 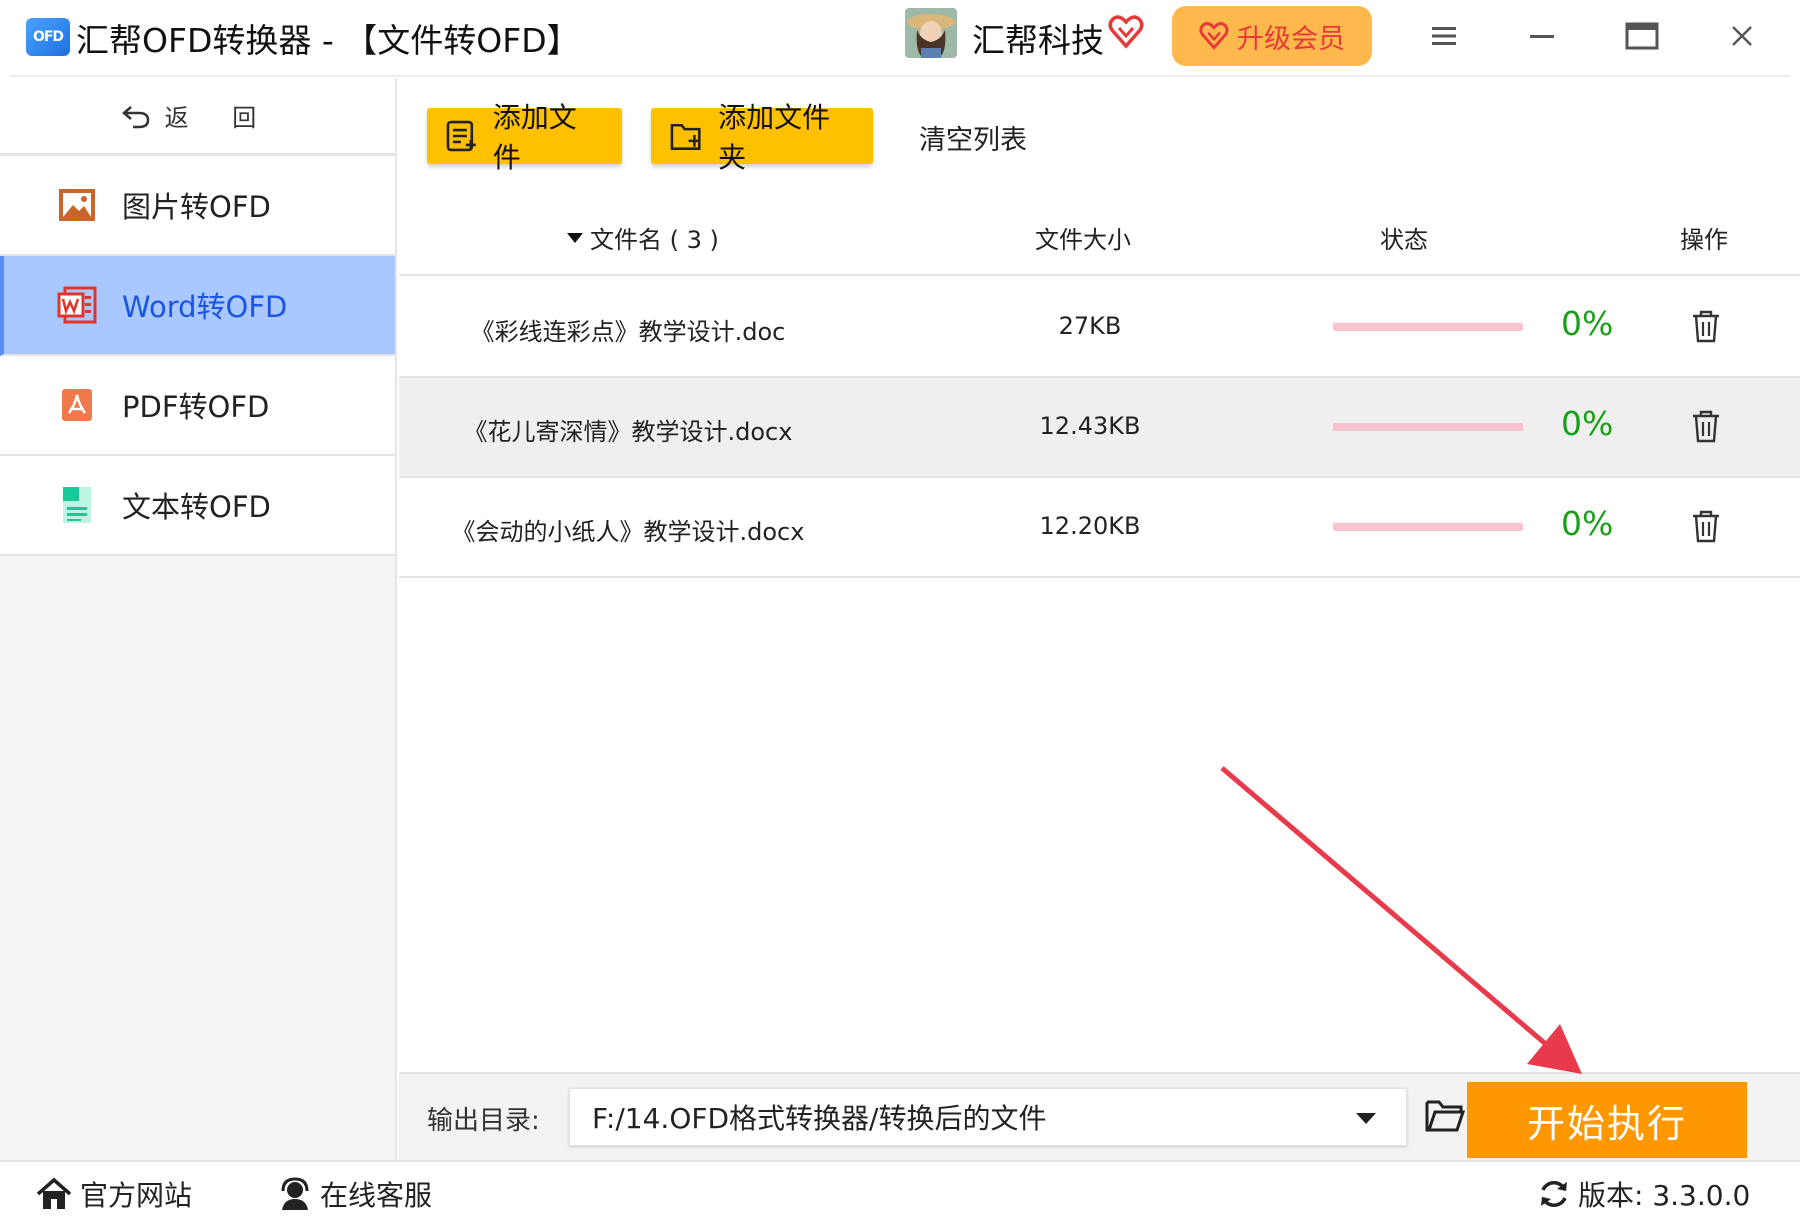 I want to click on headset-icon, so click(x=295, y=1193).